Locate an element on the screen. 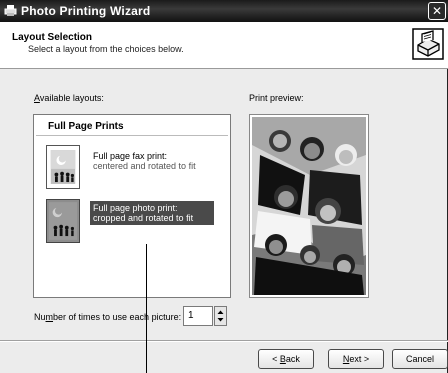 This screenshot has width=448, height=373. layout-group-title: Full Page Prints is located at coordinates (86, 126).